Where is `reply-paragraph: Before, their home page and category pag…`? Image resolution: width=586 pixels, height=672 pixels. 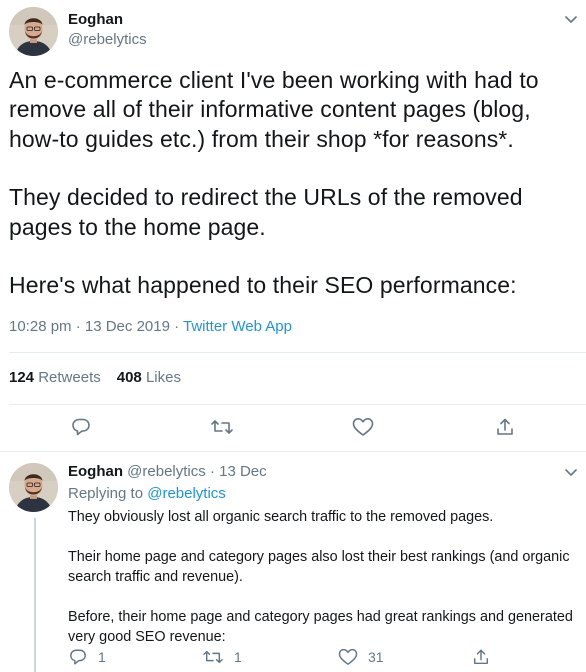
reply-paragraph: Before, their home page and category pag… is located at coordinates (320, 627).